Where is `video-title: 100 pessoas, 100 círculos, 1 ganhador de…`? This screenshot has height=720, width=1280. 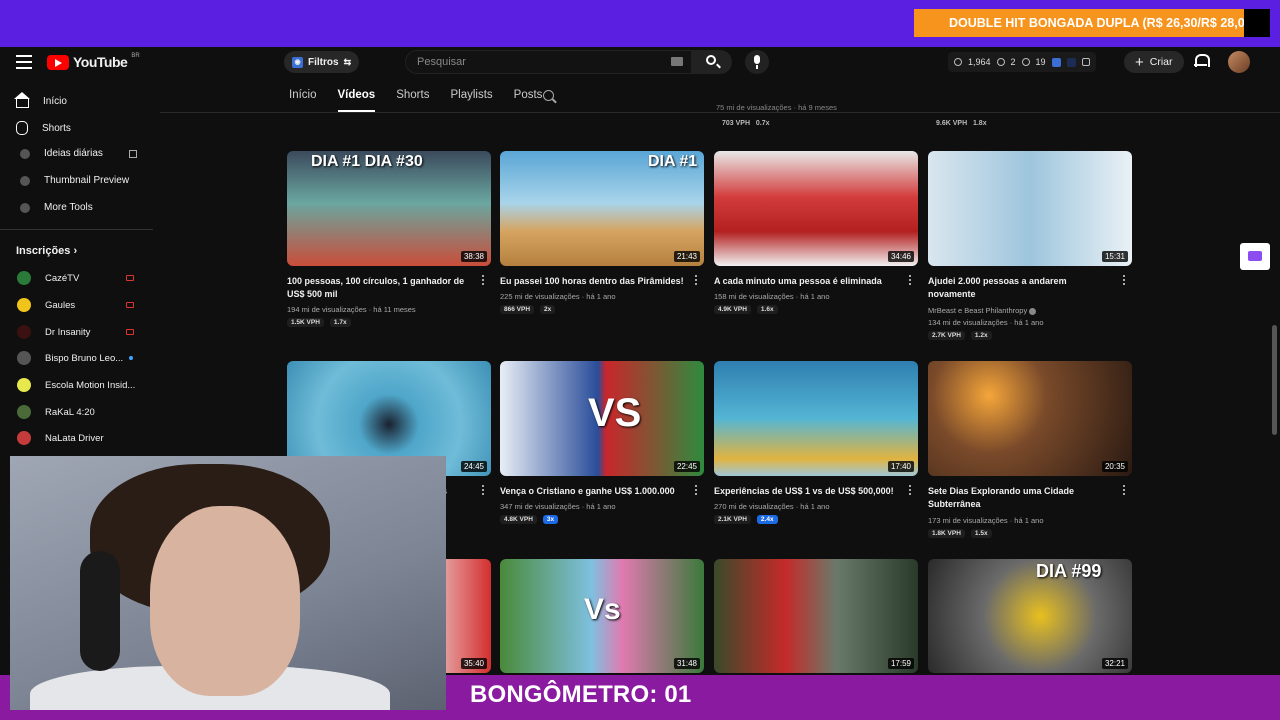
video-title: 100 pessoas, 100 círculos, 1 ganhador de… is located at coordinates (379, 288).